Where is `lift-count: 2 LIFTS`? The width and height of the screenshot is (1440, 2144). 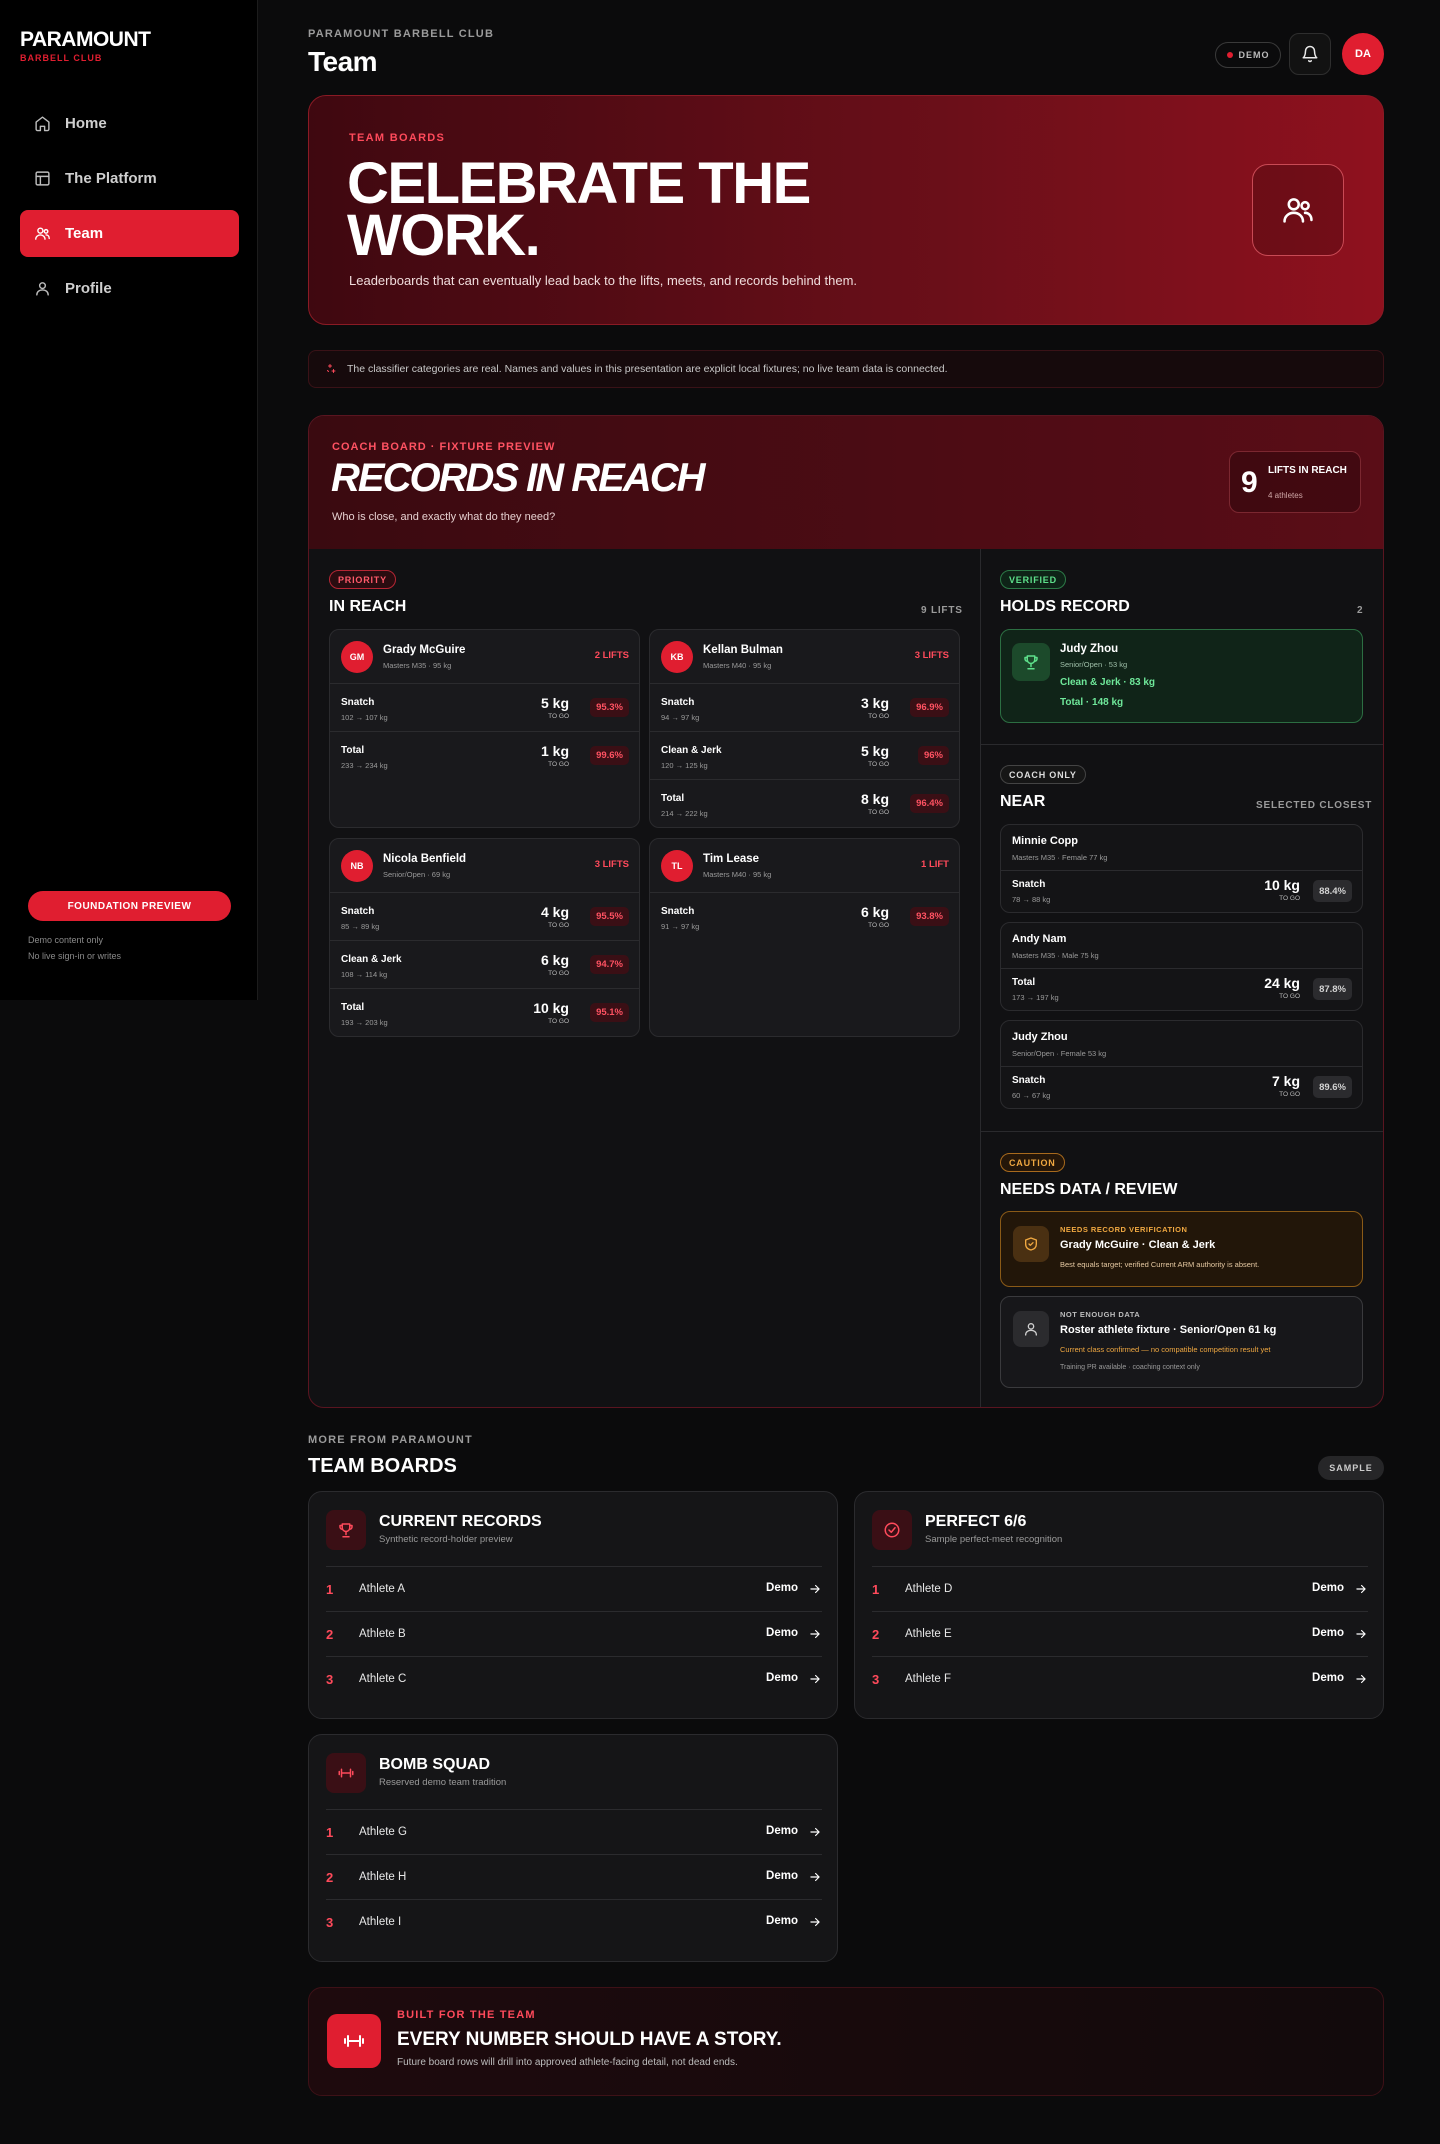 lift-count: 2 LIFTS is located at coordinates (611, 655).